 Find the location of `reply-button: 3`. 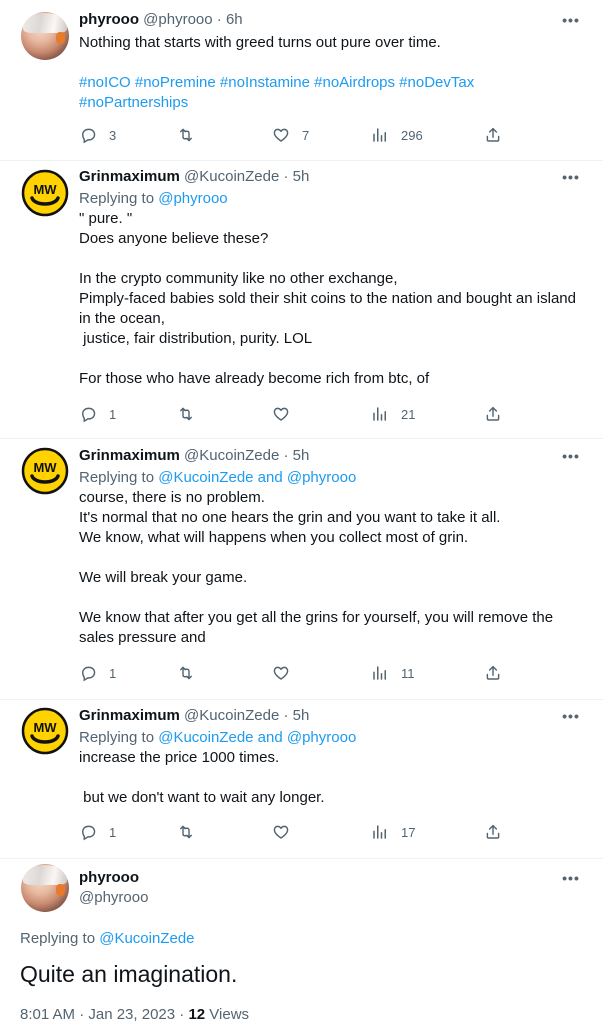

reply-button: 3 is located at coordinates (97, 135).